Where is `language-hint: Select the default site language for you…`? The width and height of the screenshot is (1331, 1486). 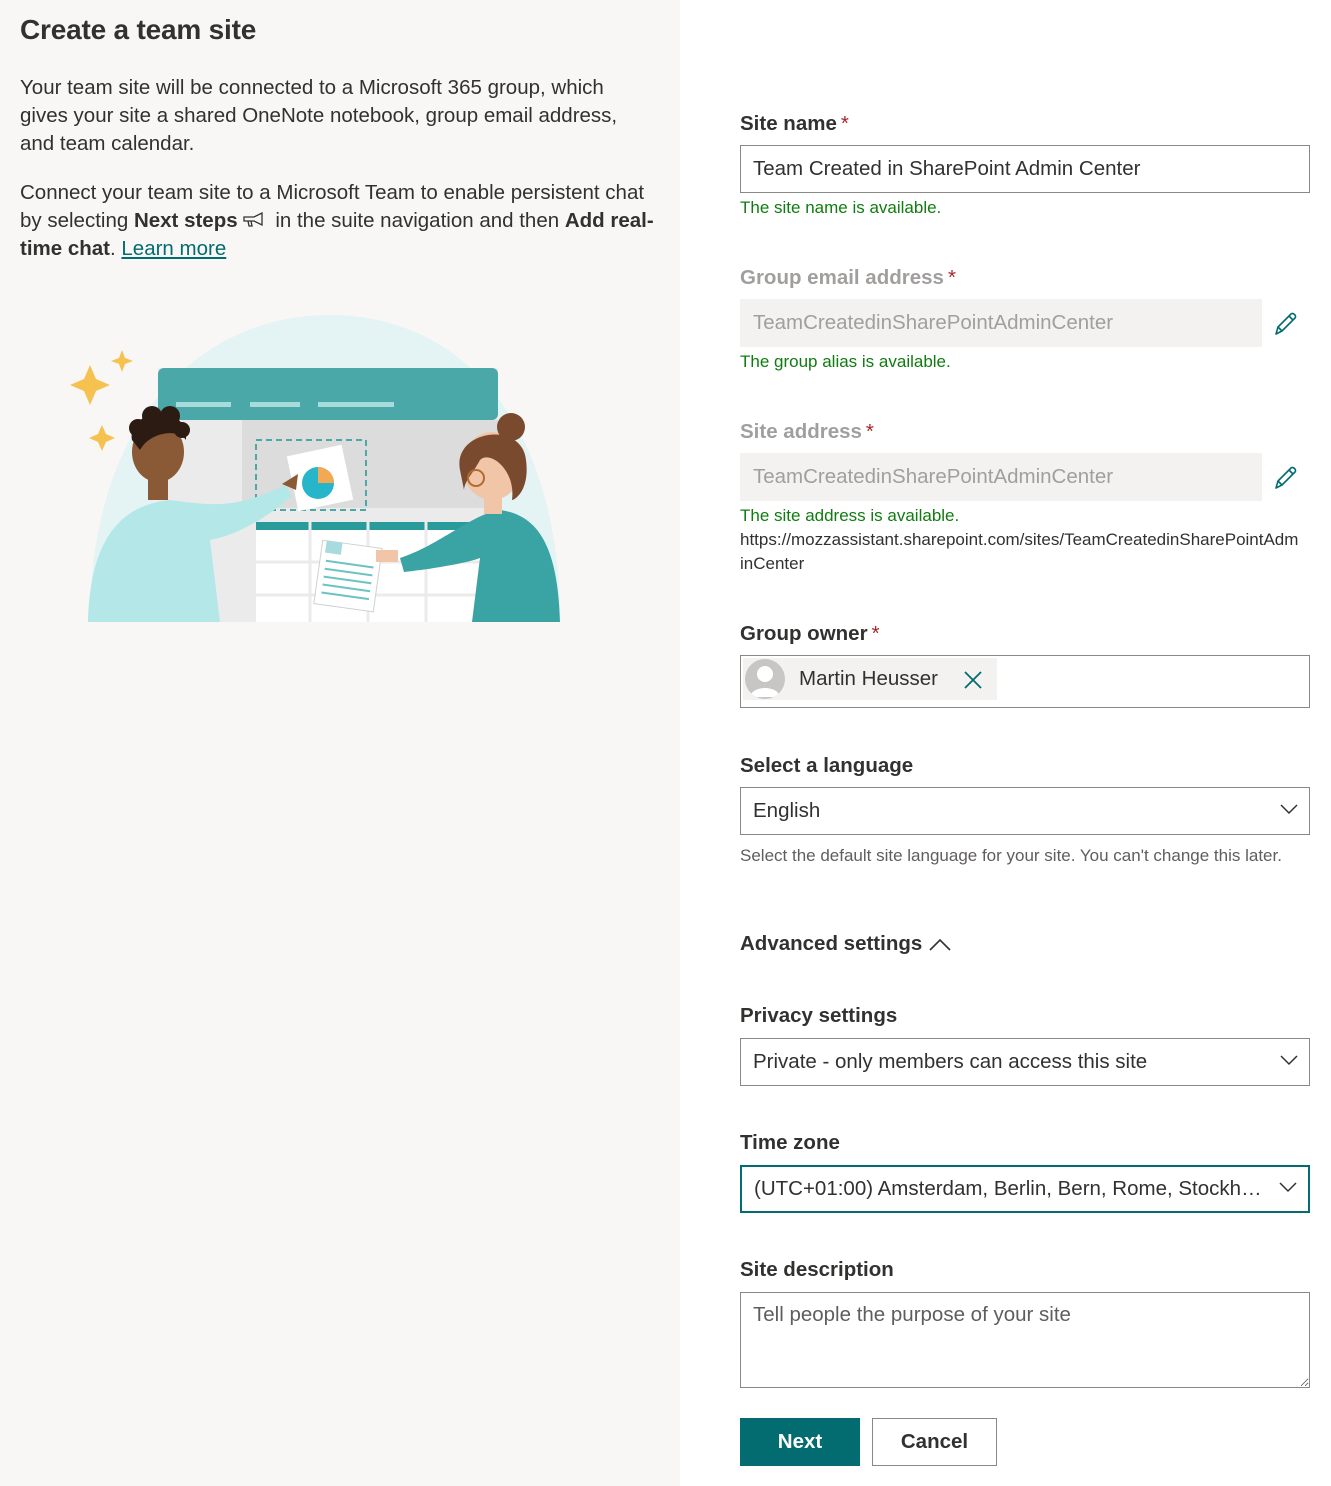 language-hint: Select the default site language for you… is located at coordinates (1011, 855).